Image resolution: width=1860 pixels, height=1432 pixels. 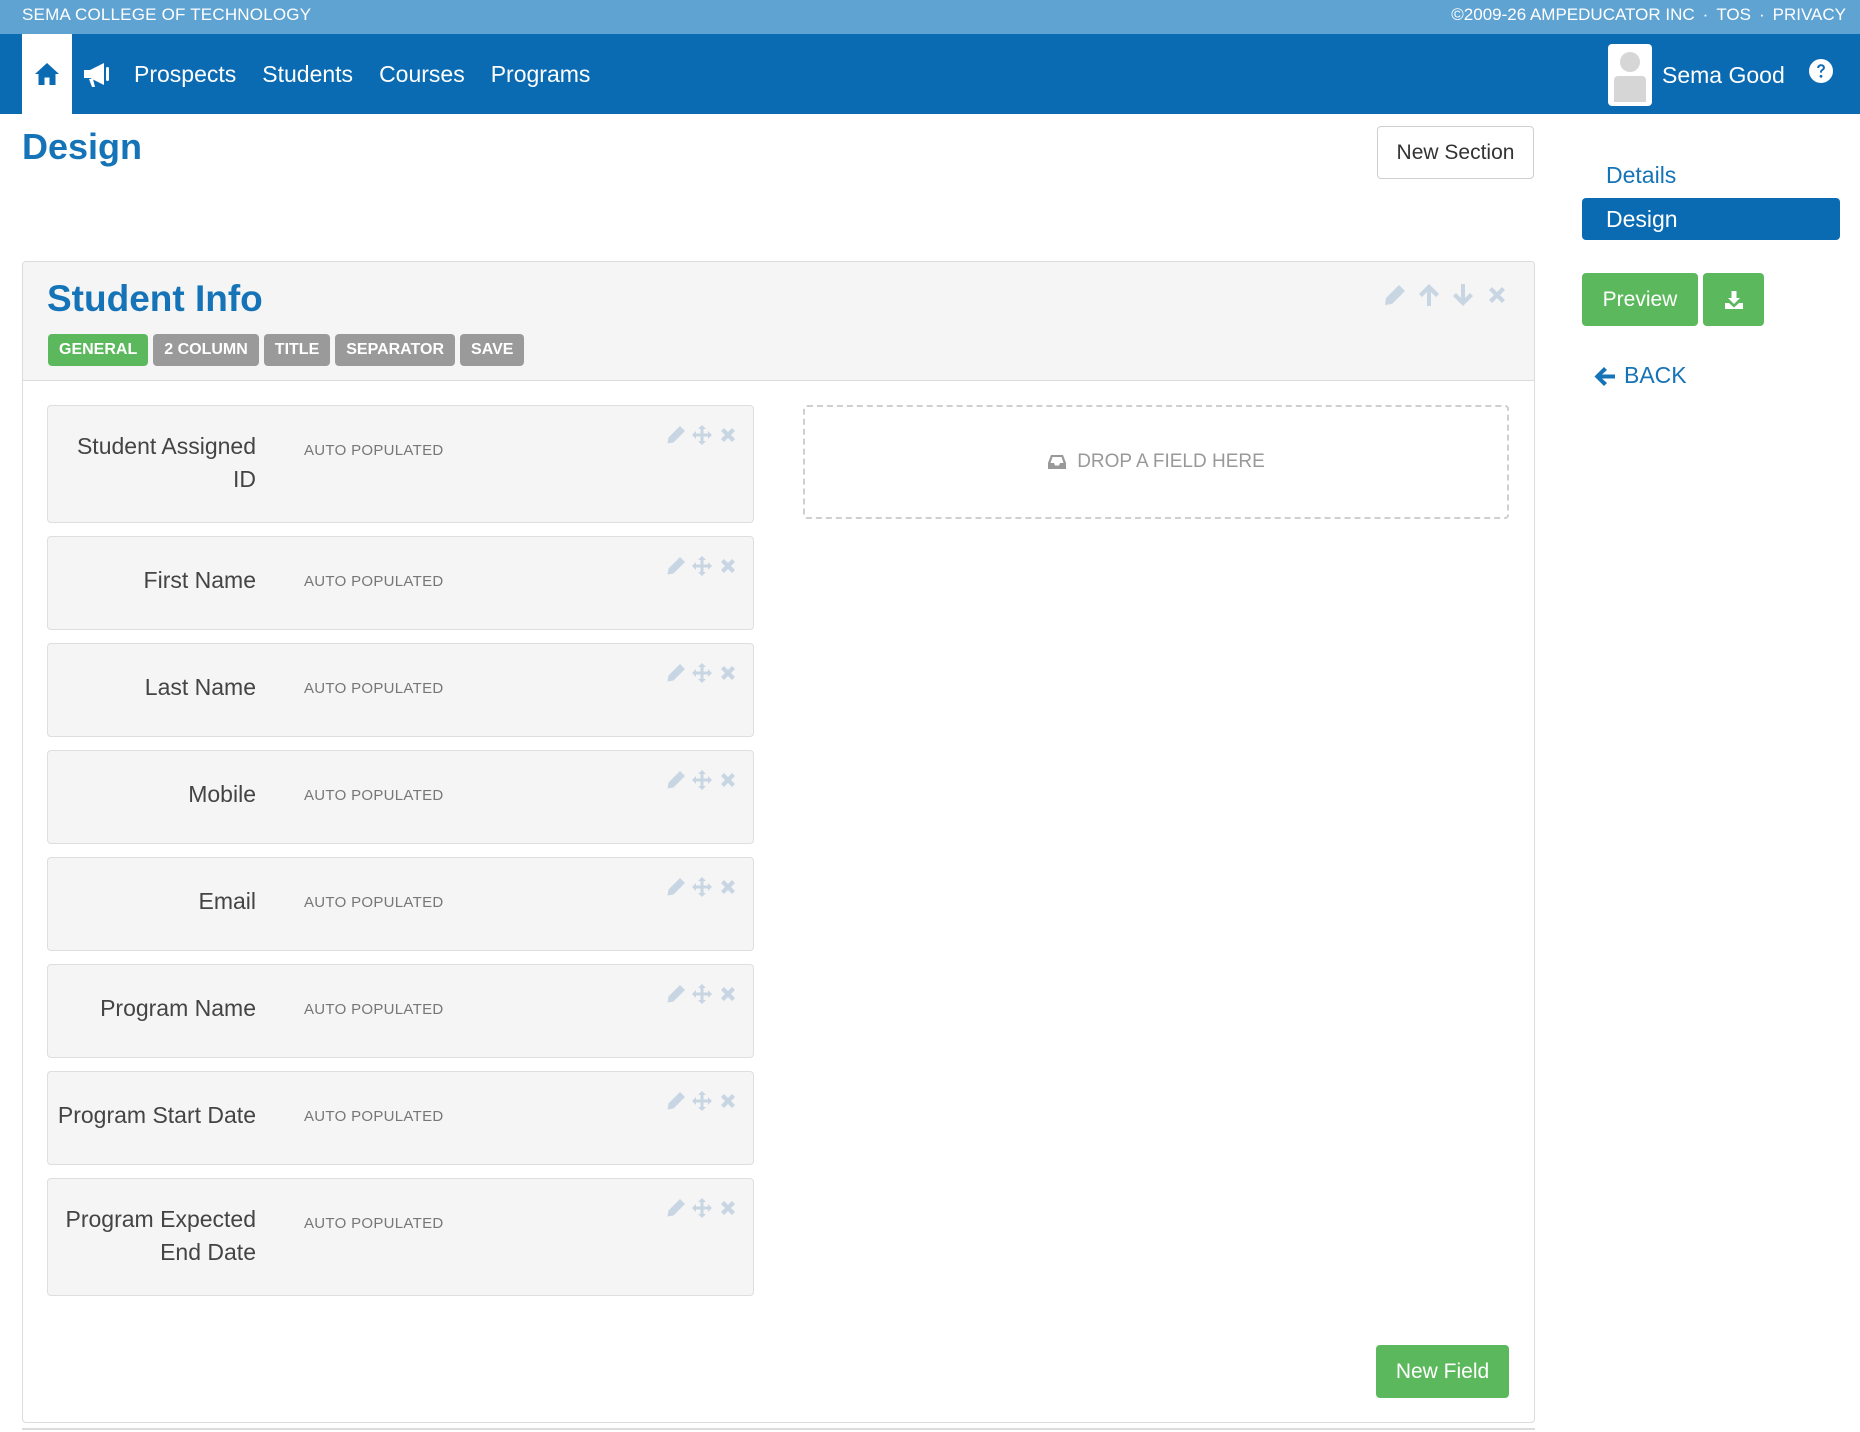 I want to click on section-type-tags: GENERAL 2 COLUMN TITLE SEPARATOR SAVE, so click(x=286, y=350).